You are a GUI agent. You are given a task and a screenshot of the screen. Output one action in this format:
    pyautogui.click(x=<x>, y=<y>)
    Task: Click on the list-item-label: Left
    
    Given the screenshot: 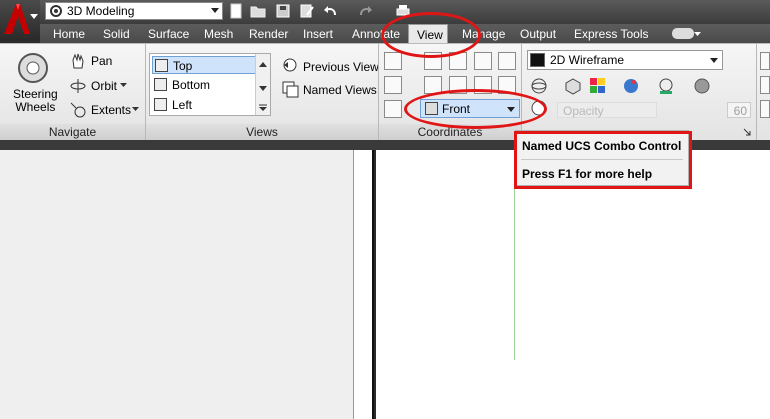 What is the action you would take?
    pyautogui.click(x=182, y=105)
    